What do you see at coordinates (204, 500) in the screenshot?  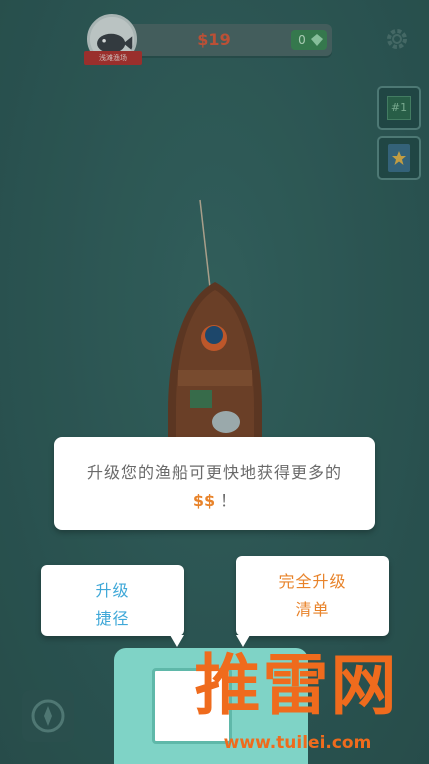 I see `dollars-text: $$` at bounding box center [204, 500].